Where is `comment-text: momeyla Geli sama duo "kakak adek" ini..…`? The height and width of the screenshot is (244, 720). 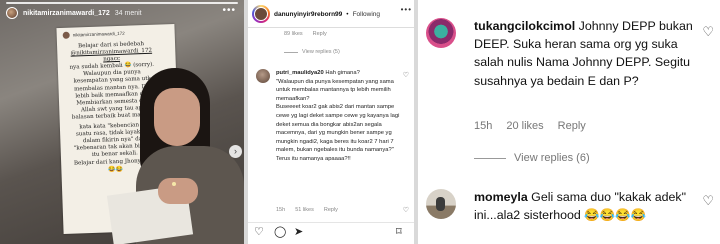
comment-text: momeyla Geli sama duo "kakak adek" ini..… is located at coordinates (589, 206).